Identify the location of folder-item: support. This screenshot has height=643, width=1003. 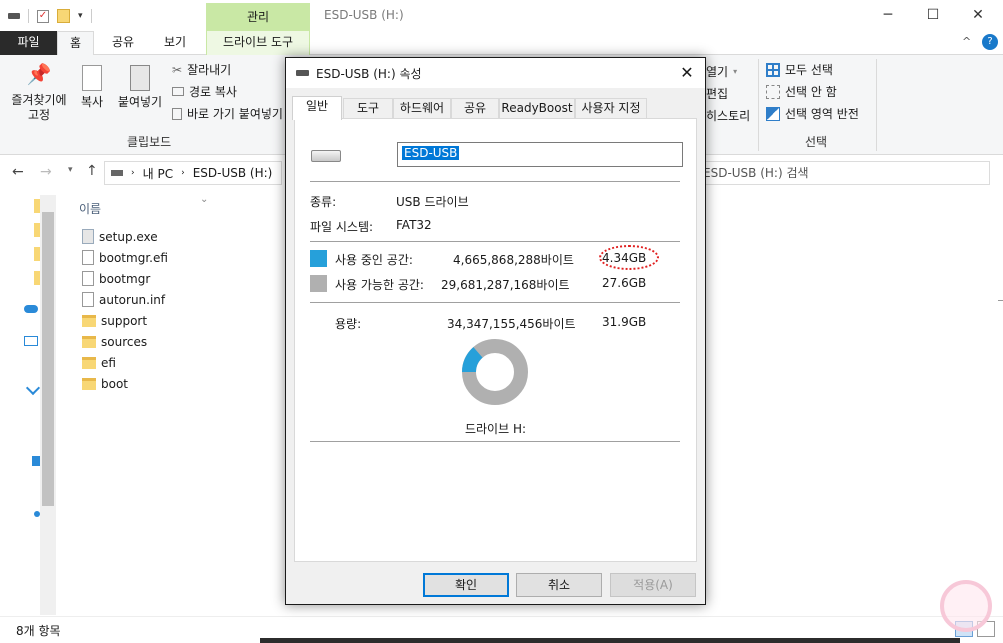
(114, 320).